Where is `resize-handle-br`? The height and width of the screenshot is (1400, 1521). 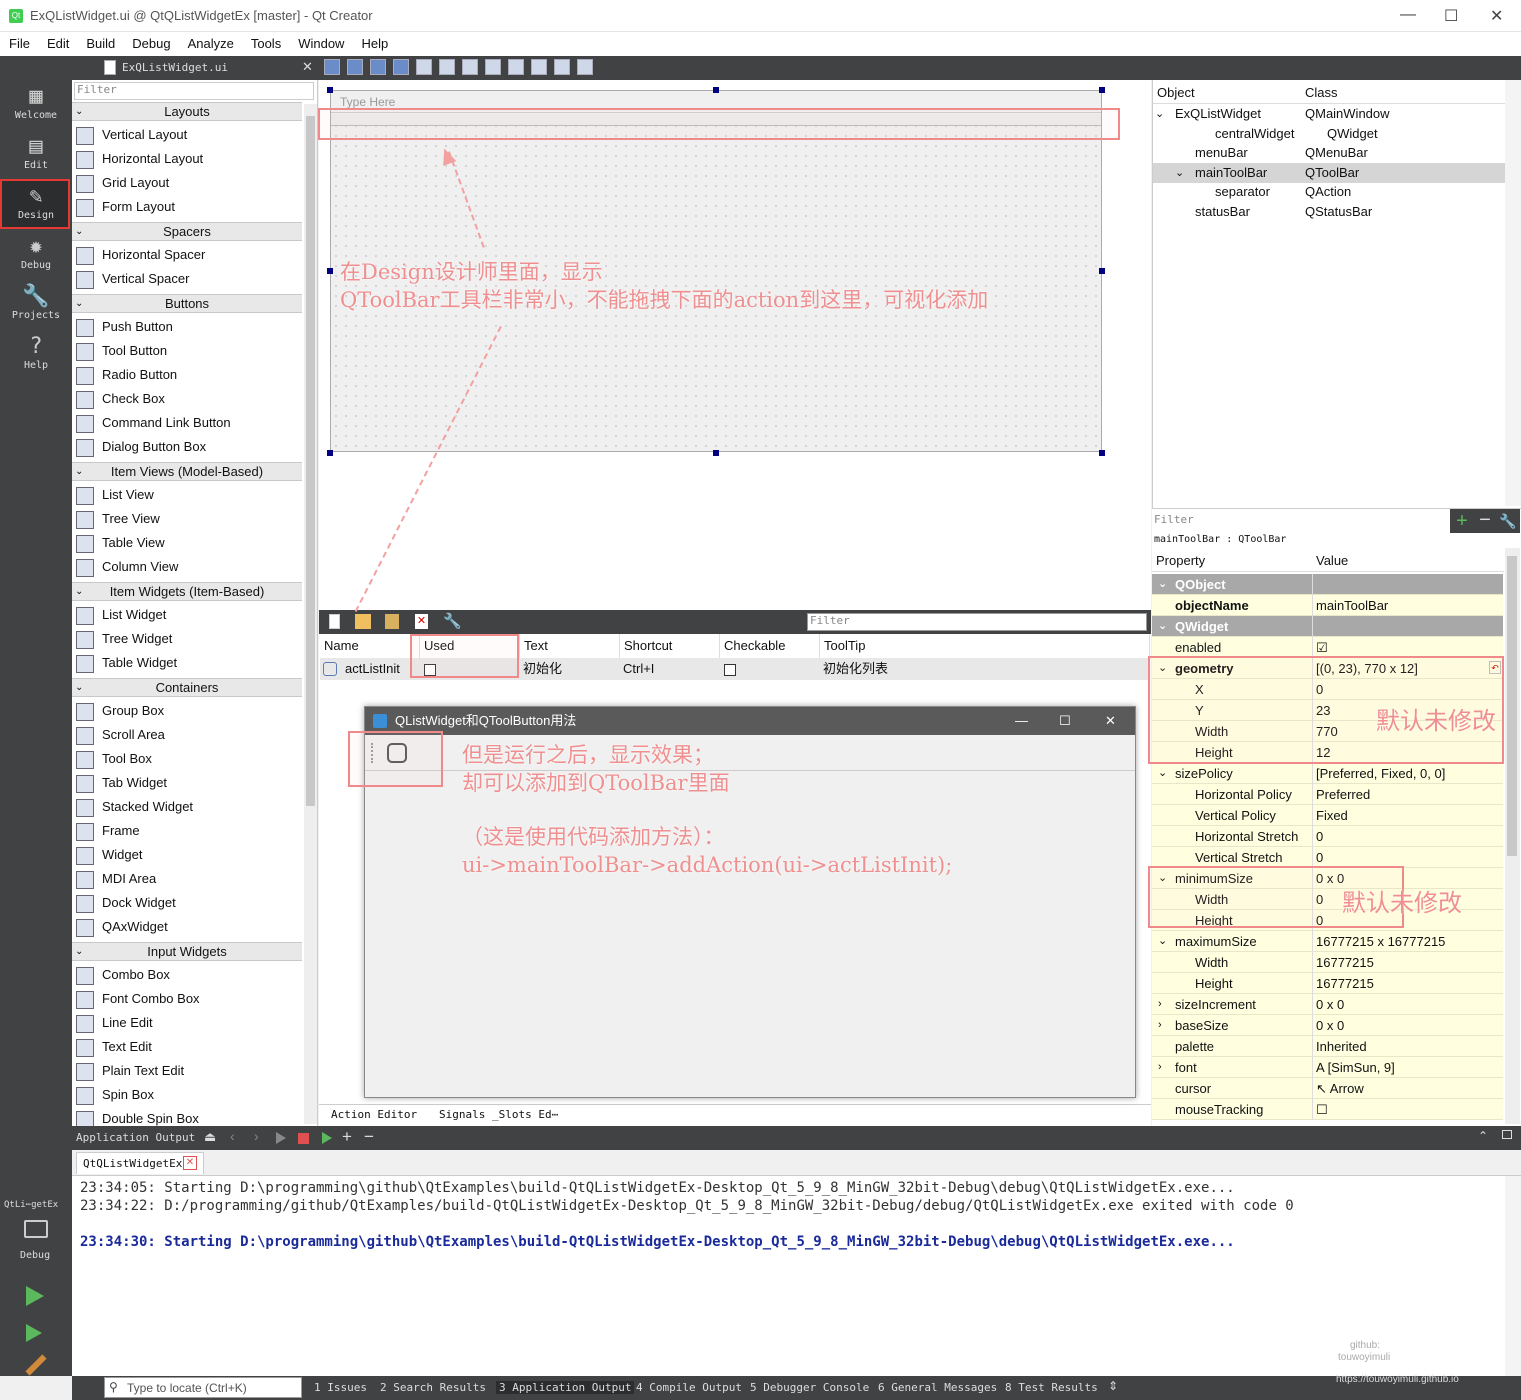 resize-handle-br is located at coordinates (1102, 453).